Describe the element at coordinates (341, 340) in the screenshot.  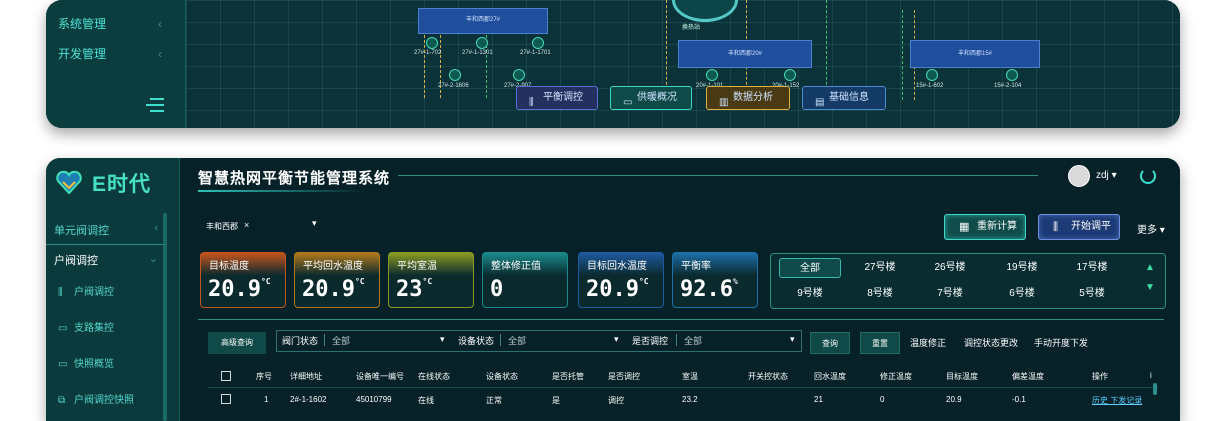
I see `valve-state-select: 全部` at that location.